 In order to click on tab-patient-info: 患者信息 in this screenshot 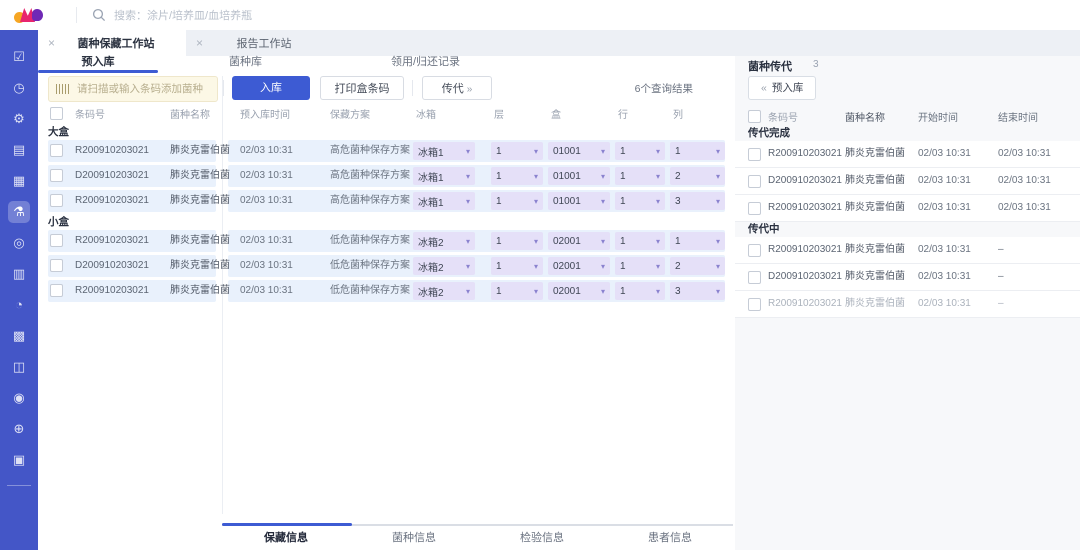, I will do `click(670, 537)`.